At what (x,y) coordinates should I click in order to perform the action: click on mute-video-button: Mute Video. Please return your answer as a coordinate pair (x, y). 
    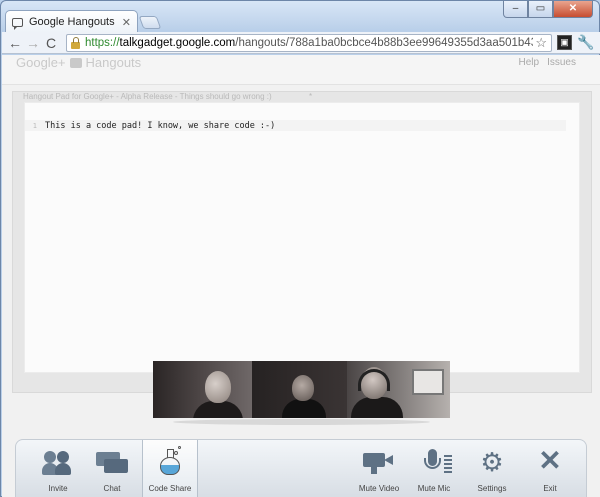
    Looking at the image, I should click on (379, 468).